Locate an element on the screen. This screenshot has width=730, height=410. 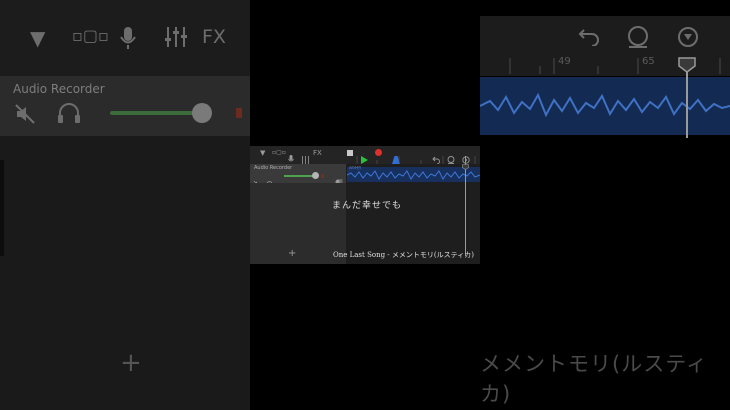
bg-mixer-icon is located at coordinates (176, 39).